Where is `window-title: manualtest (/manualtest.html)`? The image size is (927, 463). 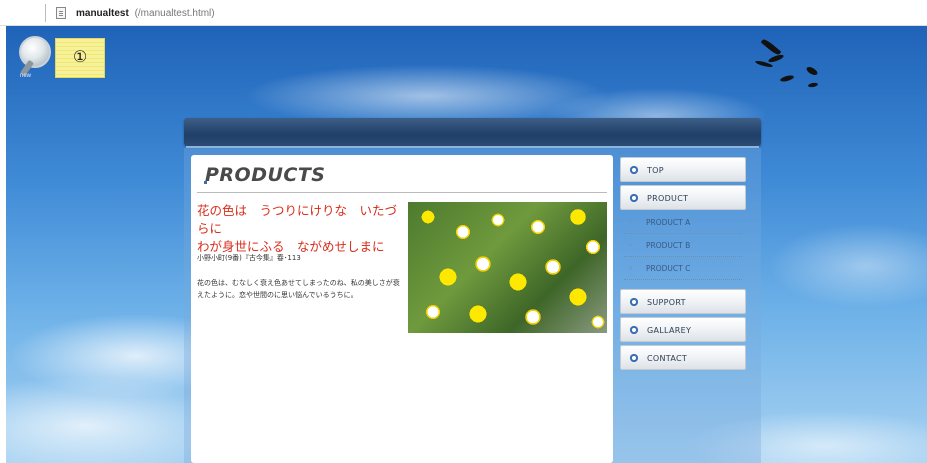 window-title: manualtest (/manualtest.html) is located at coordinates (145, 13).